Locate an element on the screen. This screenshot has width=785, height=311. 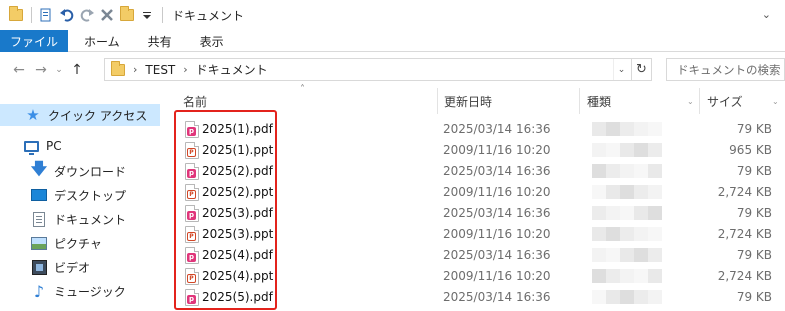
quick-access-toolbar is located at coordinates (83, 14).